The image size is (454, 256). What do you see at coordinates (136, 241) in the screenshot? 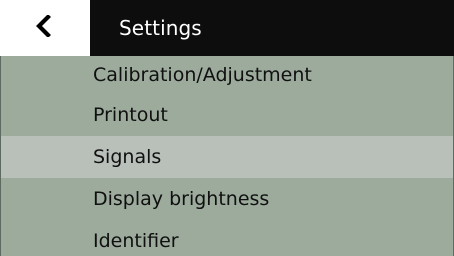
I see `menu-item-label: Identifier` at bounding box center [136, 241].